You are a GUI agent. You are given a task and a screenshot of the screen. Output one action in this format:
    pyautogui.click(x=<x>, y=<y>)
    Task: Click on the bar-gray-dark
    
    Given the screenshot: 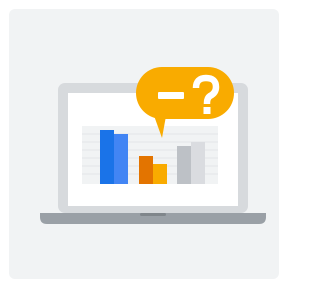 What is the action you would take?
    pyautogui.click(x=184, y=165)
    